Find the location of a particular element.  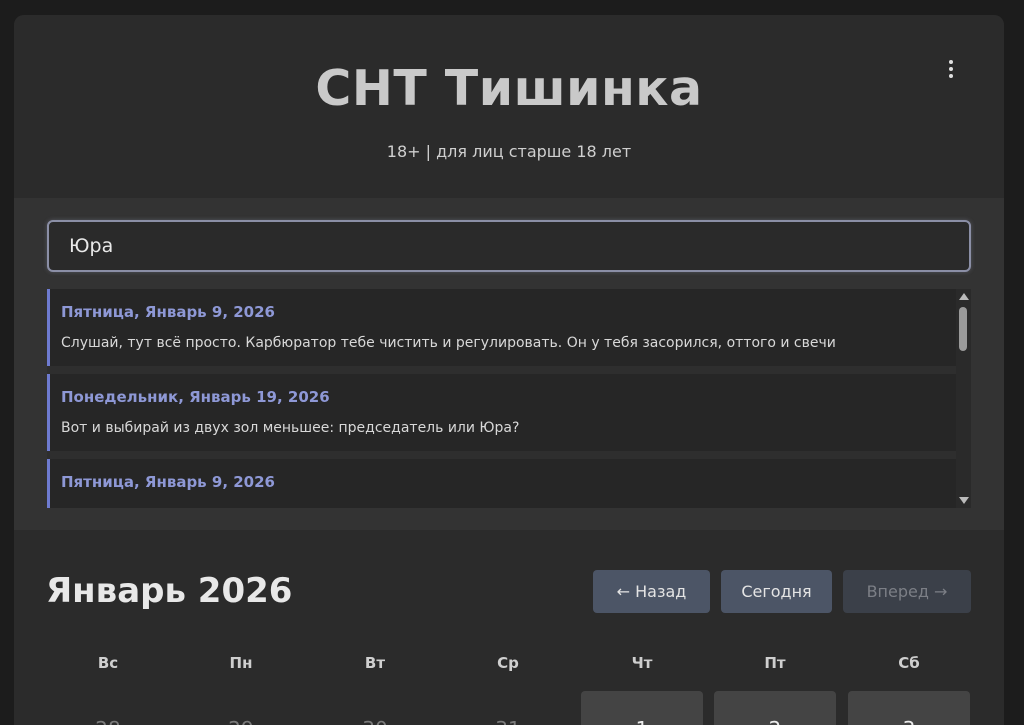

weekday-header: Вт is located at coordinates (375, 663).